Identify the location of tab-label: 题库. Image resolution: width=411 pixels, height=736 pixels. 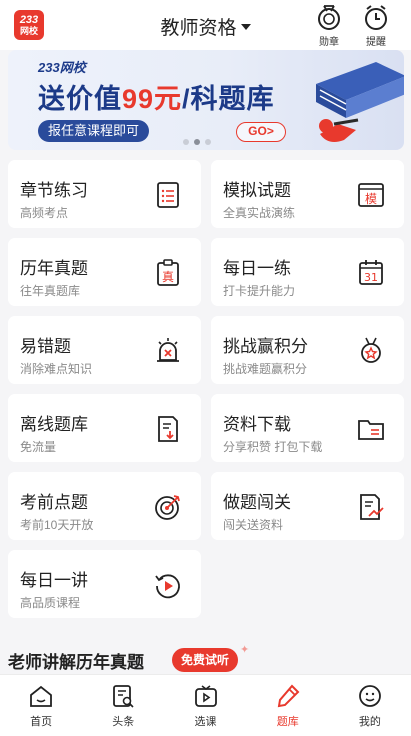
(287, 722).